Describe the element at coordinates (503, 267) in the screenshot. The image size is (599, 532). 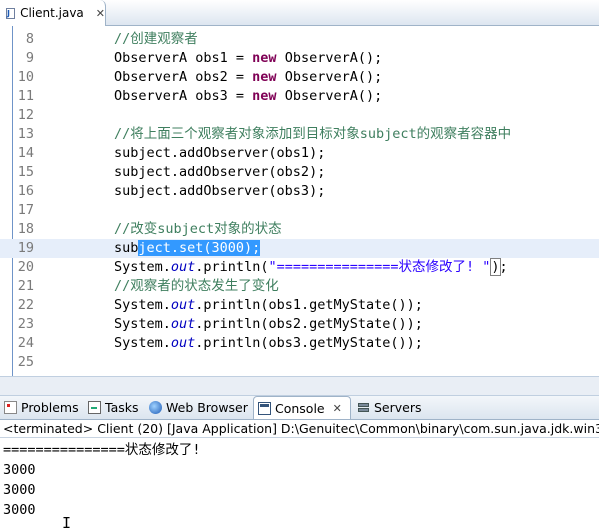
I see `code-token: ;` at that location.